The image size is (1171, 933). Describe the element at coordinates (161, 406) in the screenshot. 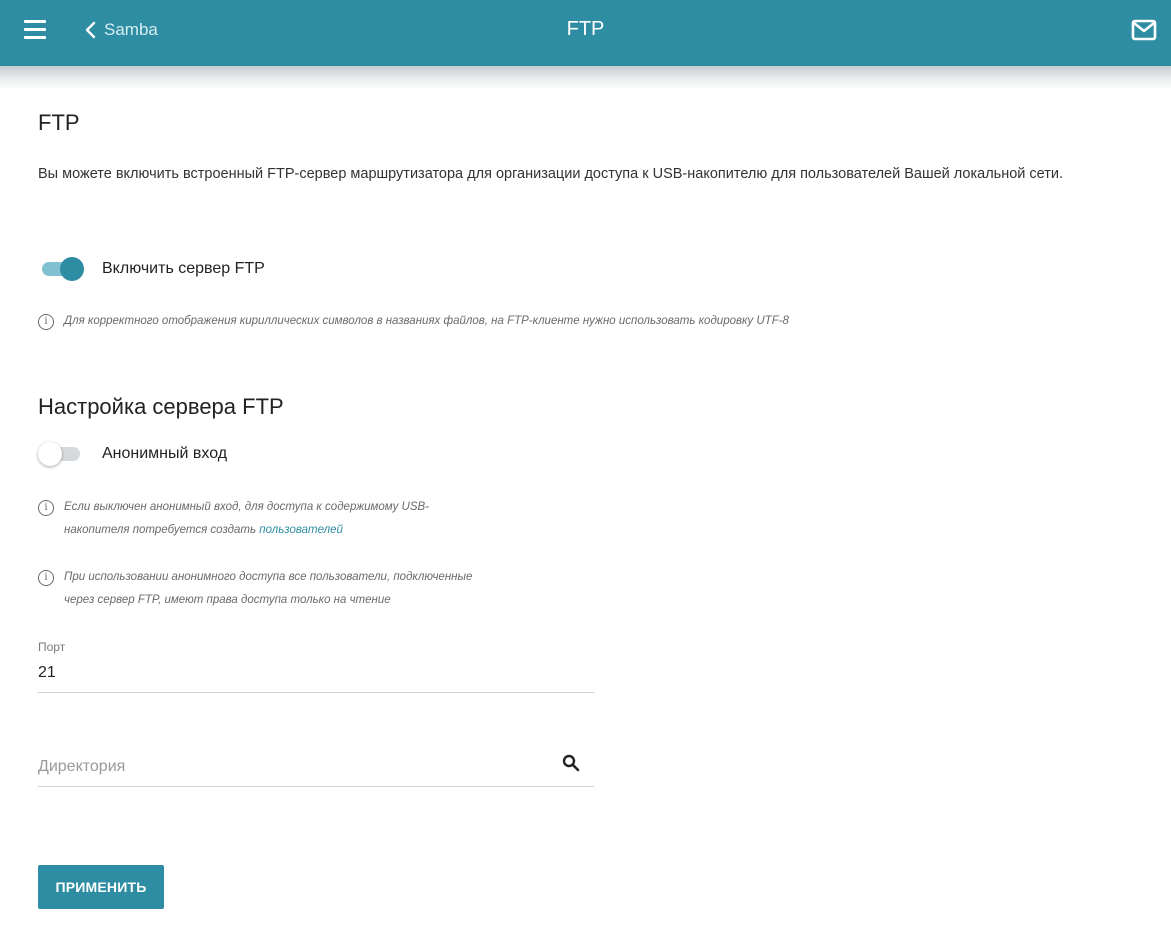

I see `settings-title: Настройка сервера FTP` at that location.